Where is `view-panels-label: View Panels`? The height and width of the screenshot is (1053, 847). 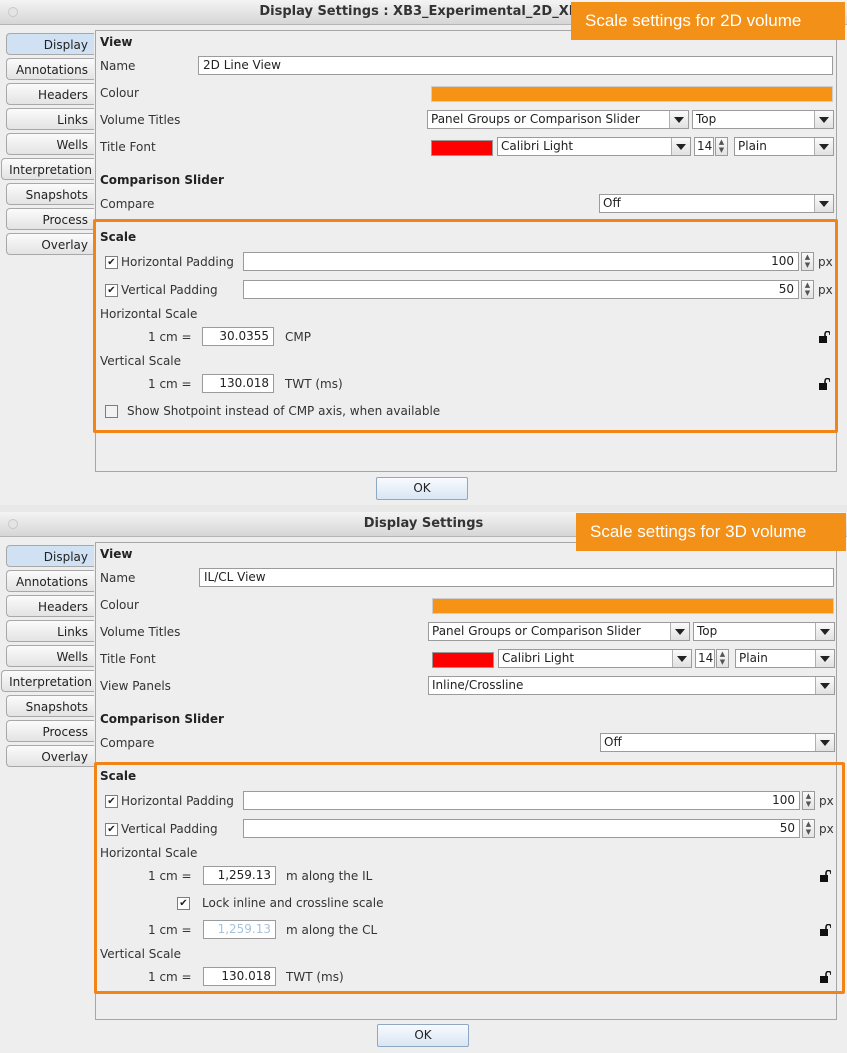 view-panels-label: View Panels is located at coordinates (135, 686).